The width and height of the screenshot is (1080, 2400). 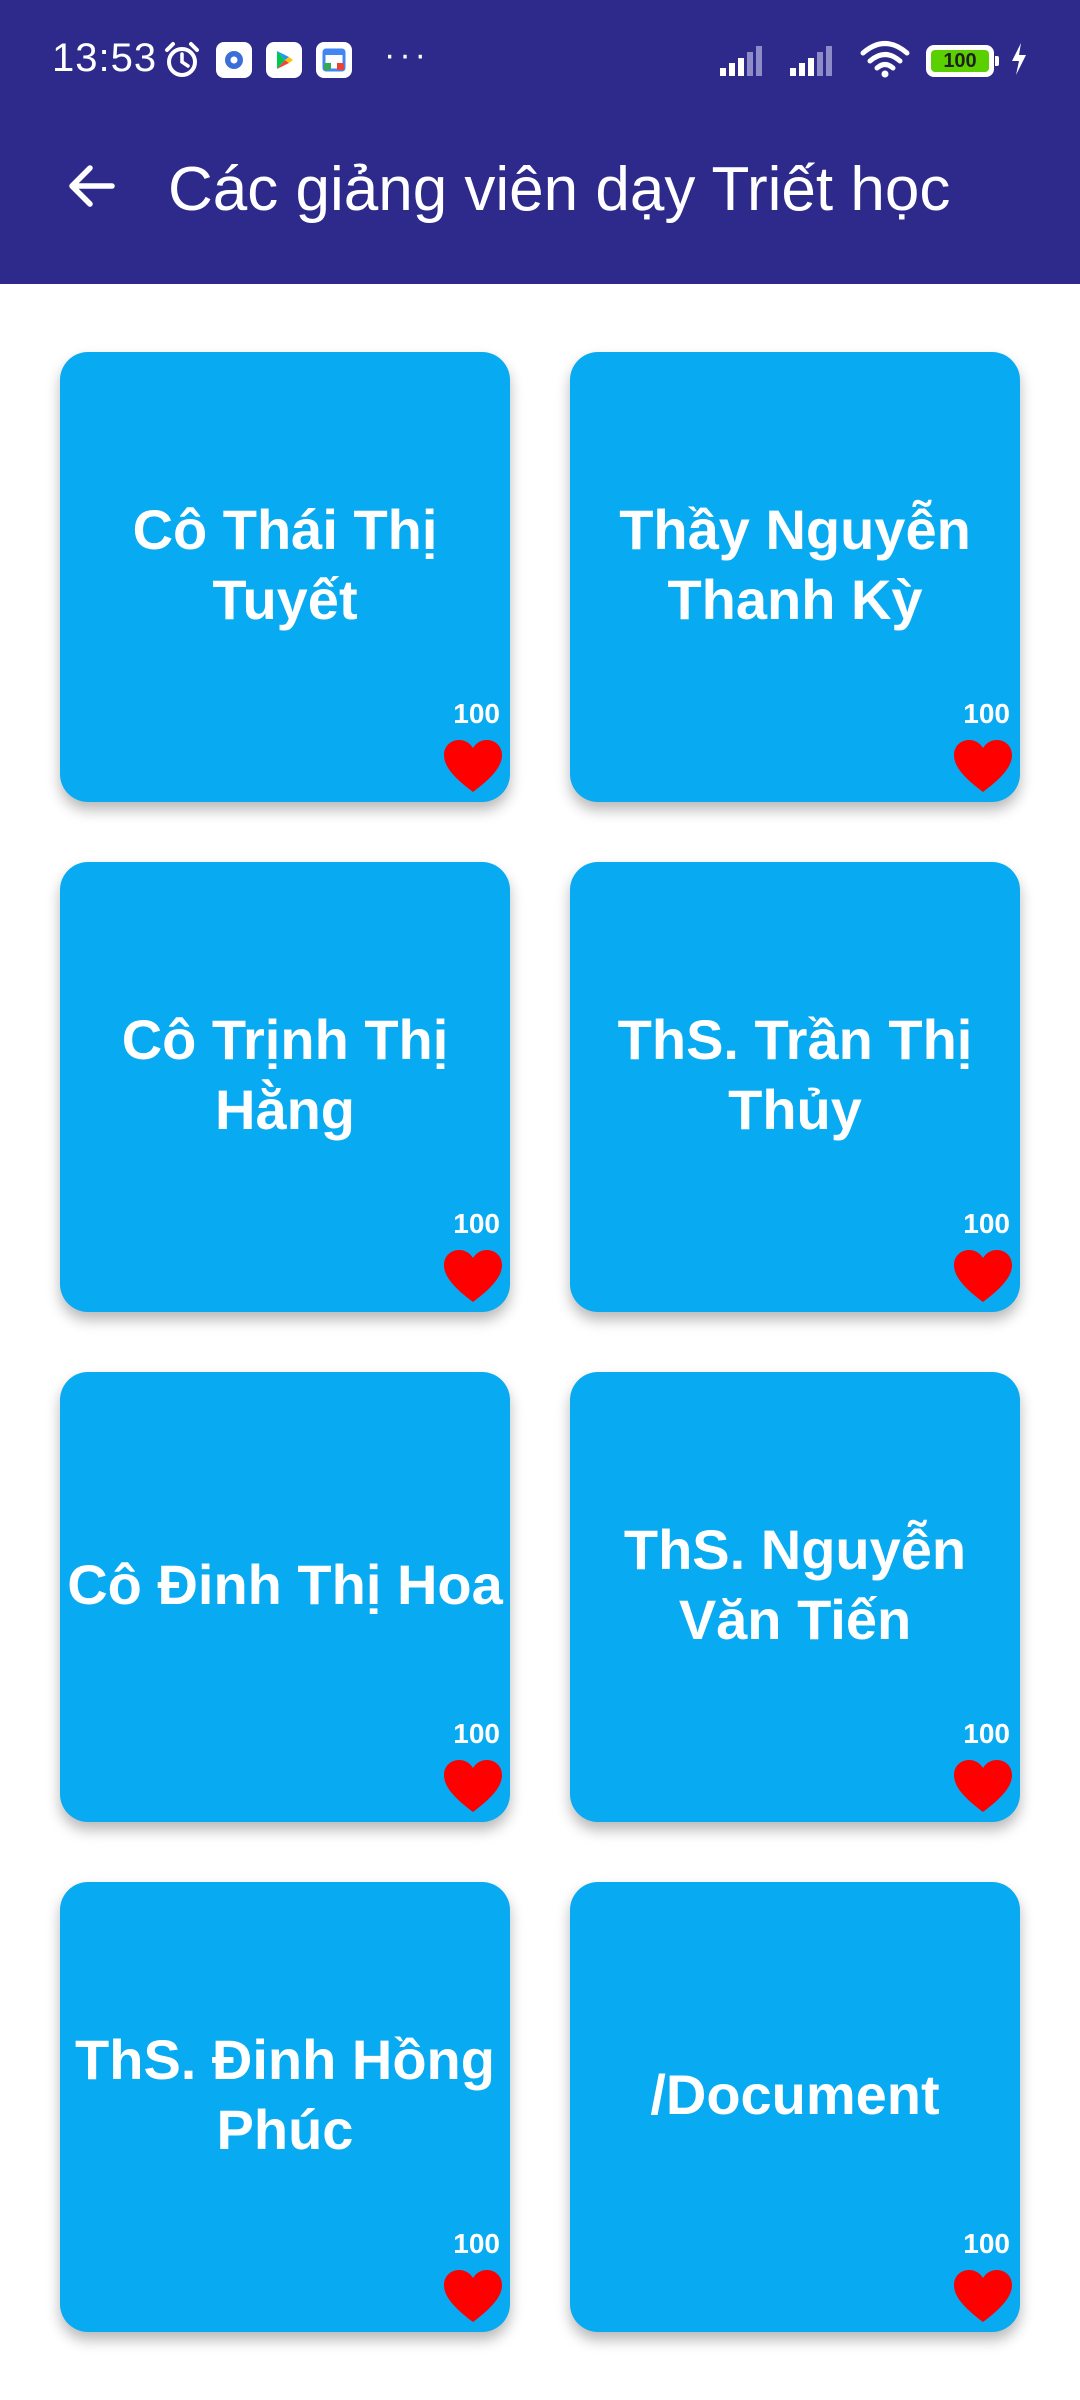 What do you see at coordinates (1019, 61) in the screenshot?
I see `charging-icon` at bounding box center [1019, 61].